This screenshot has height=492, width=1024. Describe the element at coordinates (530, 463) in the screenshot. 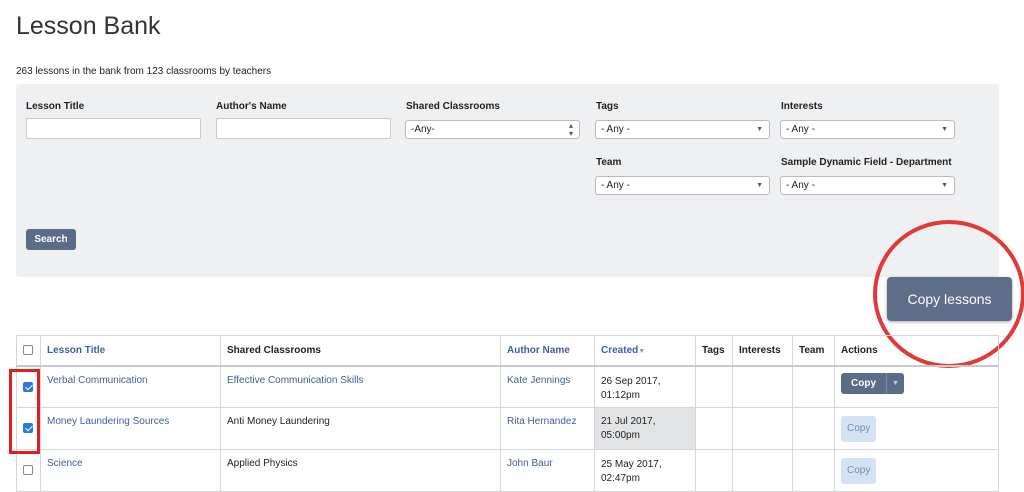

I see `author-link: John Baur` at that location.